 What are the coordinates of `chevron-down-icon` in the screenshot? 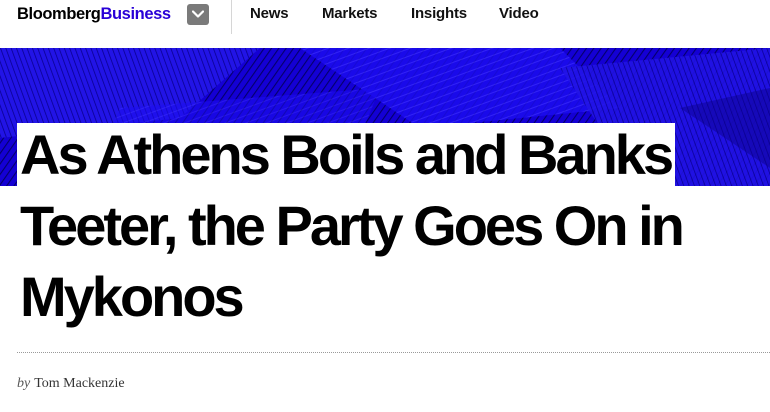 It's located at (198, 14).